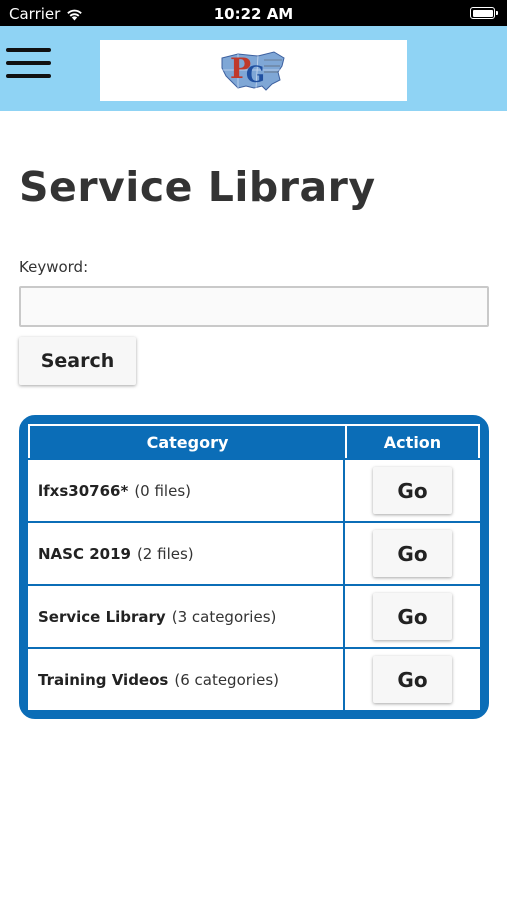 The image size is (507, 900). I want to click on usa-map-logo-icon: P G, so click(253, 70).